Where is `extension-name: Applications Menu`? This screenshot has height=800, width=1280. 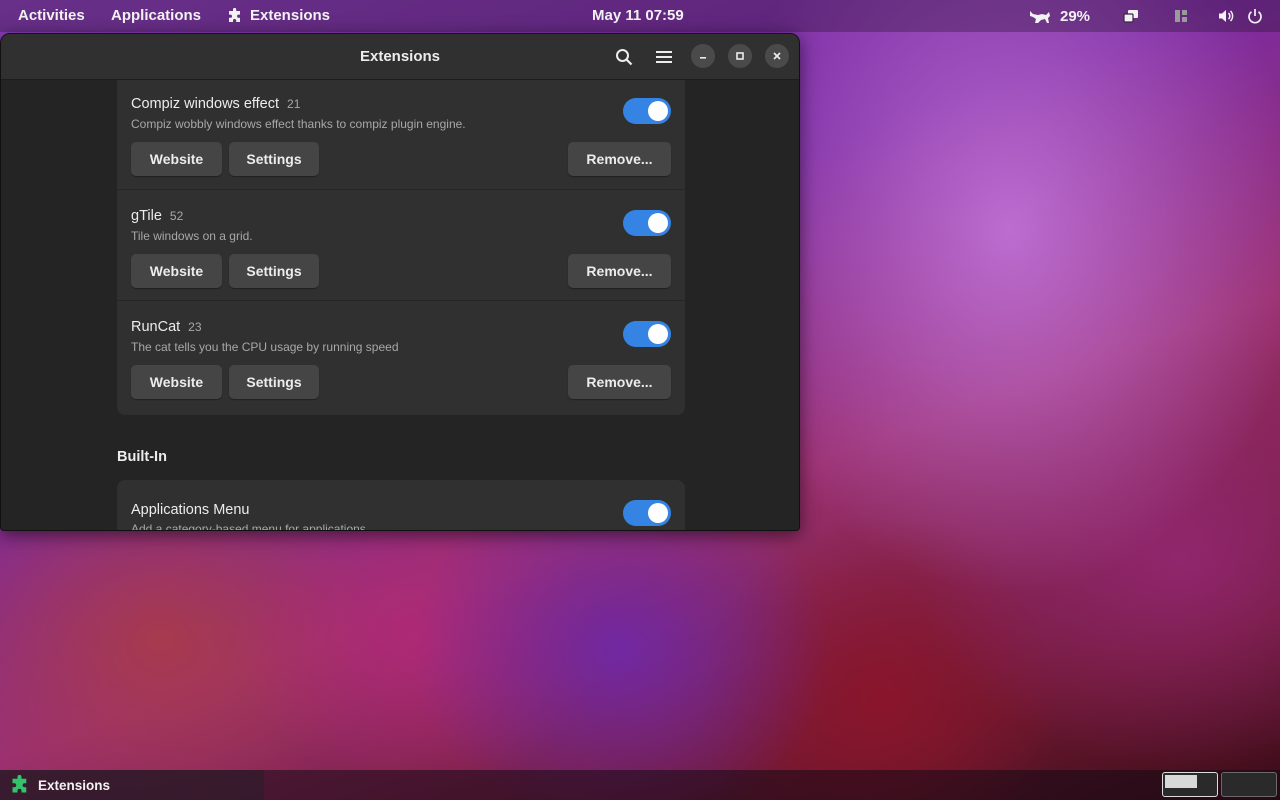
extension-name: Applications Menu is located at coordinates (190, 510).